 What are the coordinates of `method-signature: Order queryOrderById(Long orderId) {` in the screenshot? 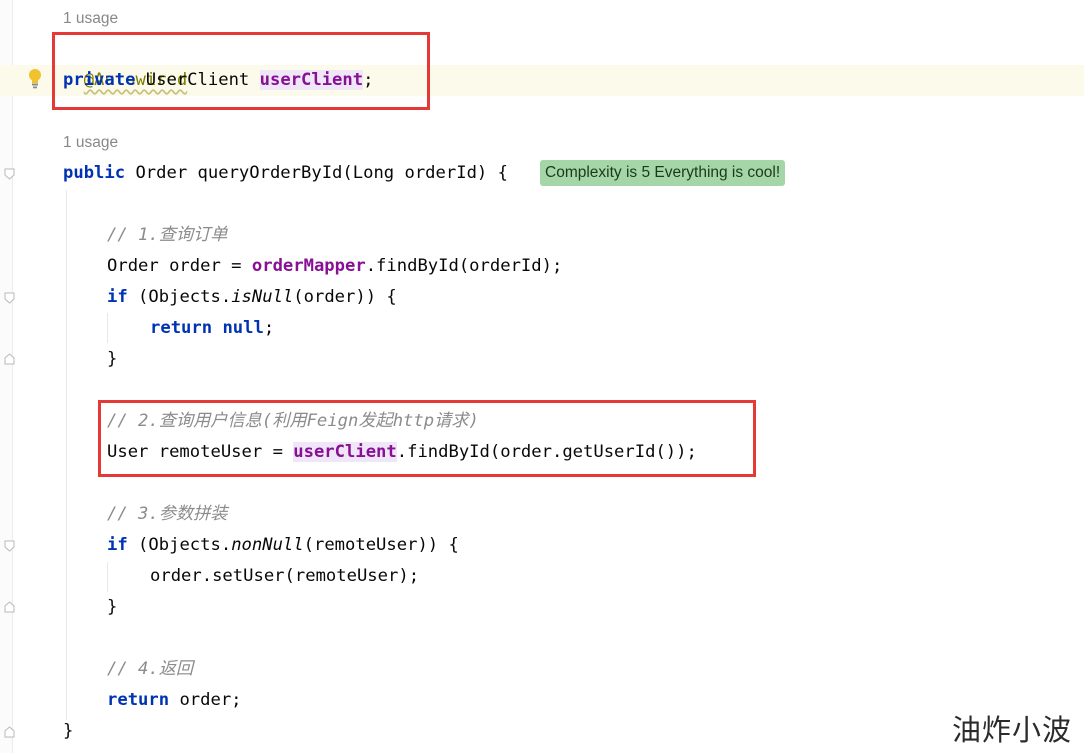 It's located at (316, 173).